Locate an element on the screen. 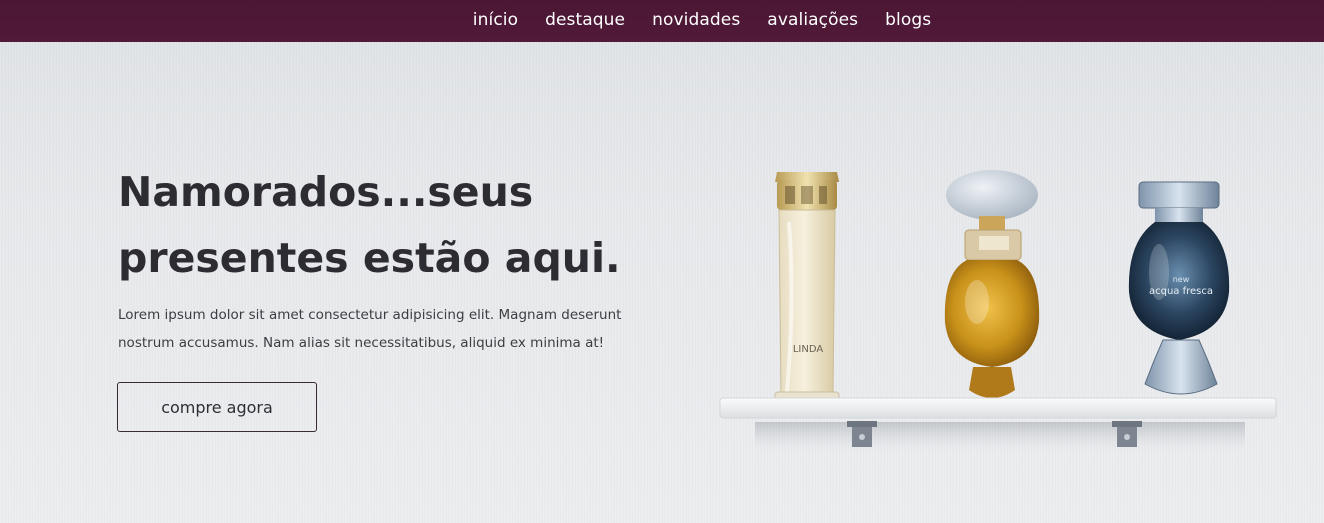  perfume-bottle-linda: LINDA is located at coordinates (807, 288).